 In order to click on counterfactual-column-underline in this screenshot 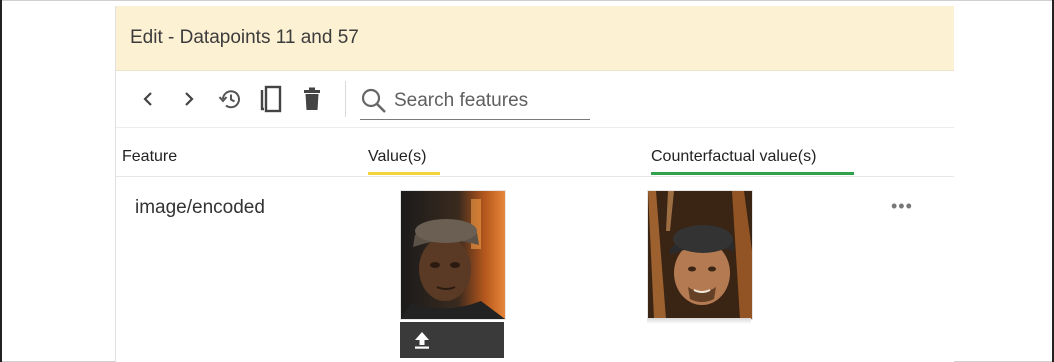, I will do `click(752, 173)`.